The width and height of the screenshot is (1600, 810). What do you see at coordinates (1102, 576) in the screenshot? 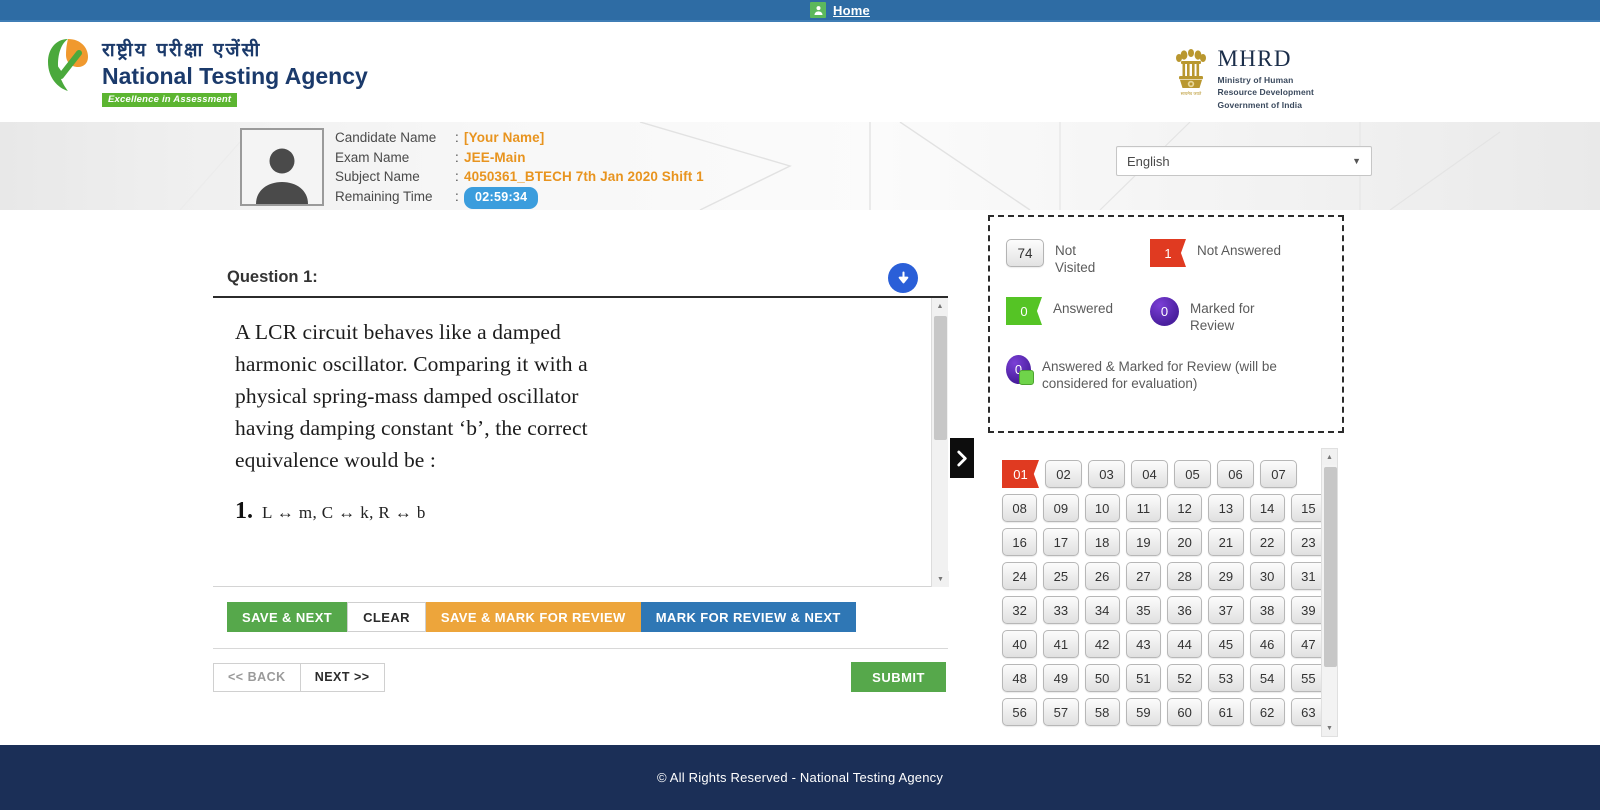
I see `question-number-button-26: 26` at bounding box center [1102, 576].